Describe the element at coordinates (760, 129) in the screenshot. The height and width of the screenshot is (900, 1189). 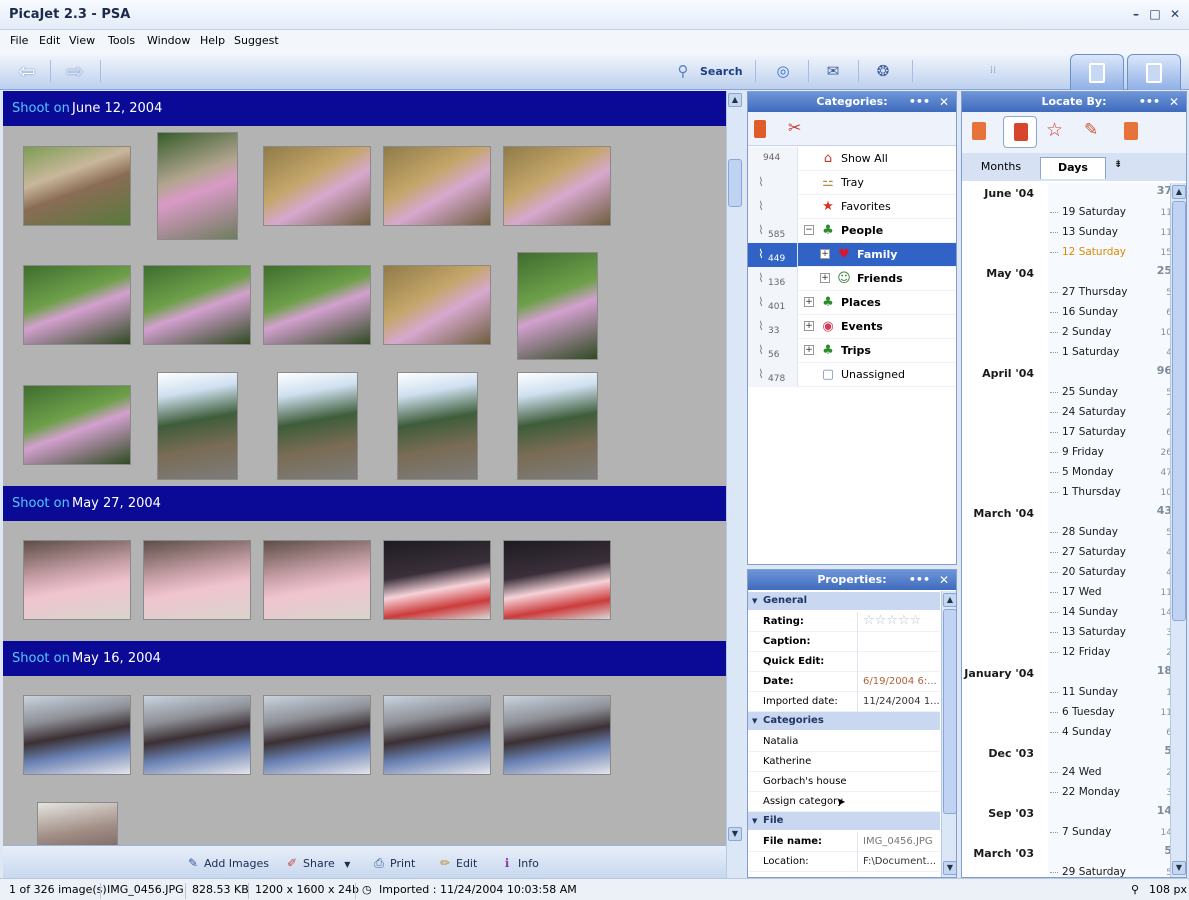
I see `new-category-icon` at that location.